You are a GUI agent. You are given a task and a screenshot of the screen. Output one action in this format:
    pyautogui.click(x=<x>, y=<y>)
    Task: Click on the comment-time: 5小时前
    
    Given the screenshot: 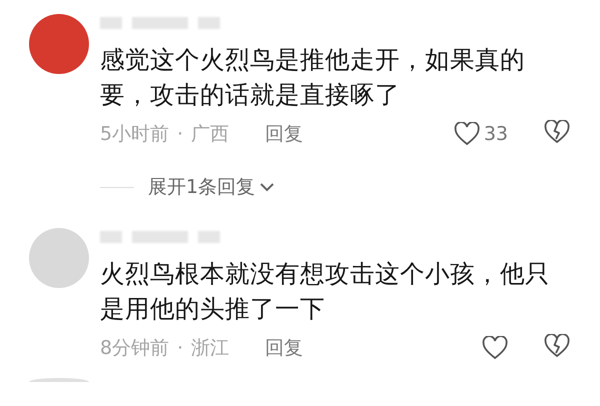 What is the action you would take?
    pyautogui.click(x=135, y=134)
    